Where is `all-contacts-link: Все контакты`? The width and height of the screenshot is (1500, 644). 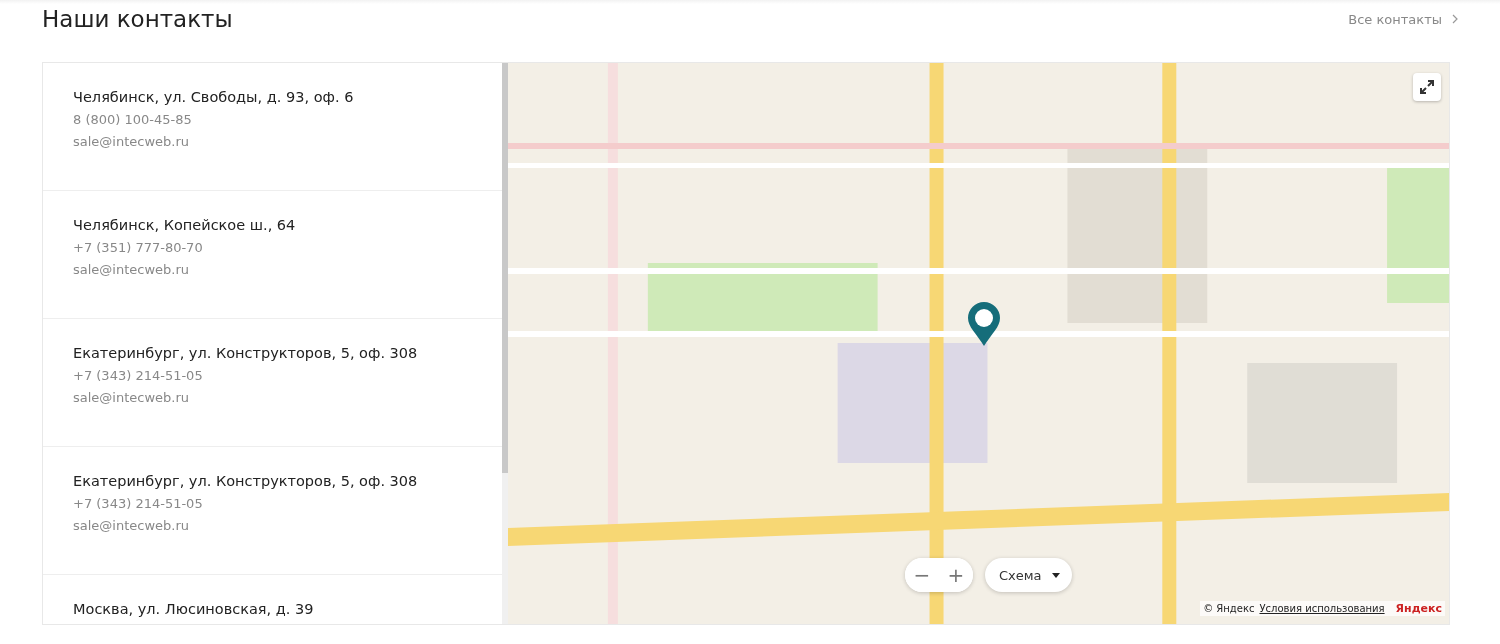 all-contacts-link: Все контакты is located at coordinates (1403, 19).